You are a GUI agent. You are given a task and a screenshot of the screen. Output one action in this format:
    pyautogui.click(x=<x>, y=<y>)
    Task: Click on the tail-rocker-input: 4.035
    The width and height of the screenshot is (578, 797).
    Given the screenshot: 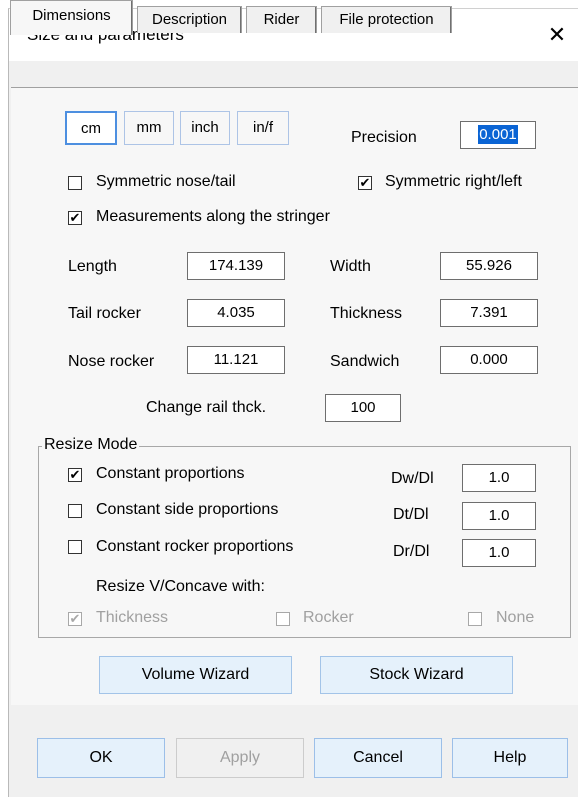 What is the action you would take?
    pyautogui.click(x=236, y=313)
    